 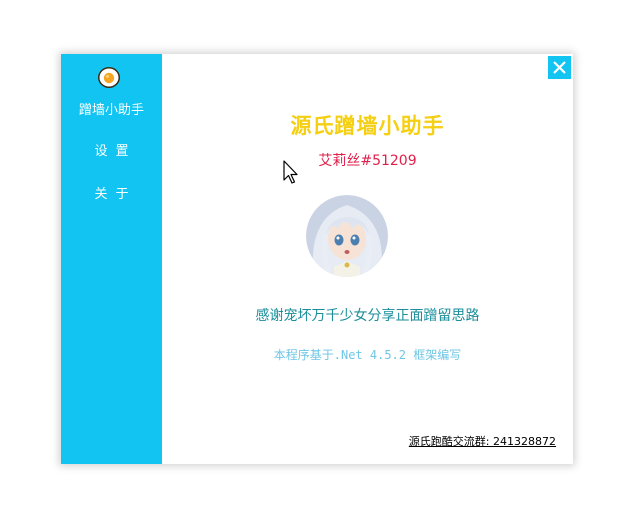 I want to click on framework-text: 本程序基于.Net 4.5.2 框架编写, so click(x=367, y=355).